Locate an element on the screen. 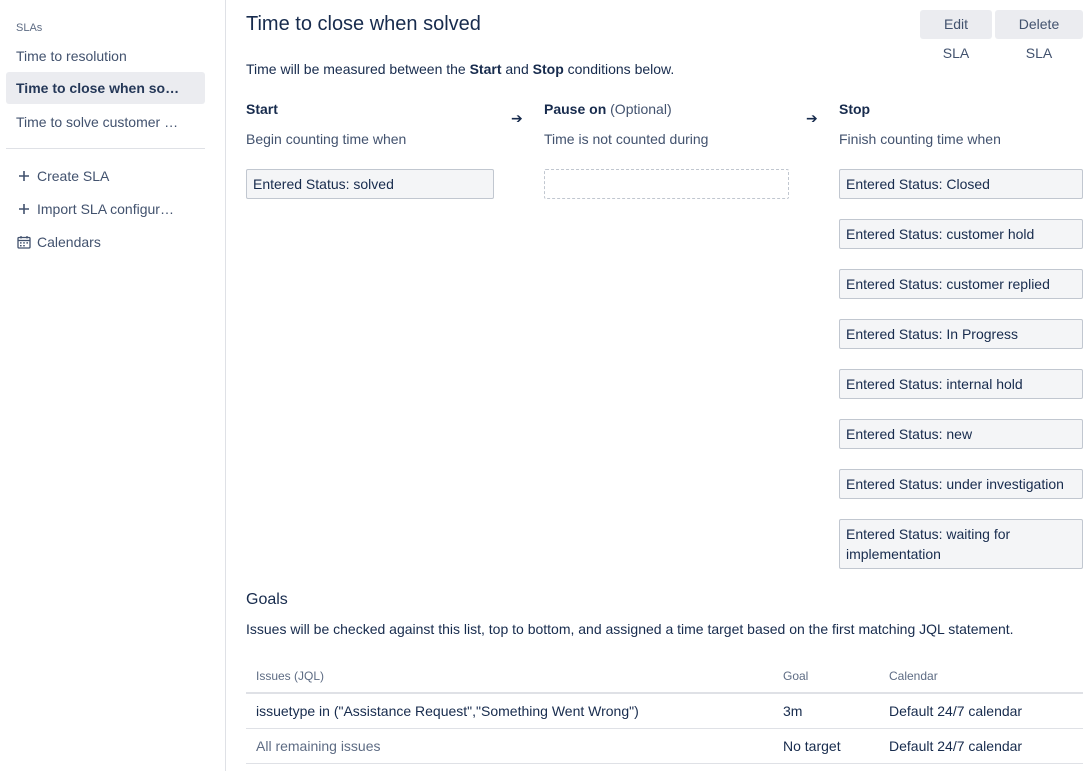 The width and height of the screenshot is (1091, 771). pause-optional-label: (Optional) is located at coordinates (641, 109).